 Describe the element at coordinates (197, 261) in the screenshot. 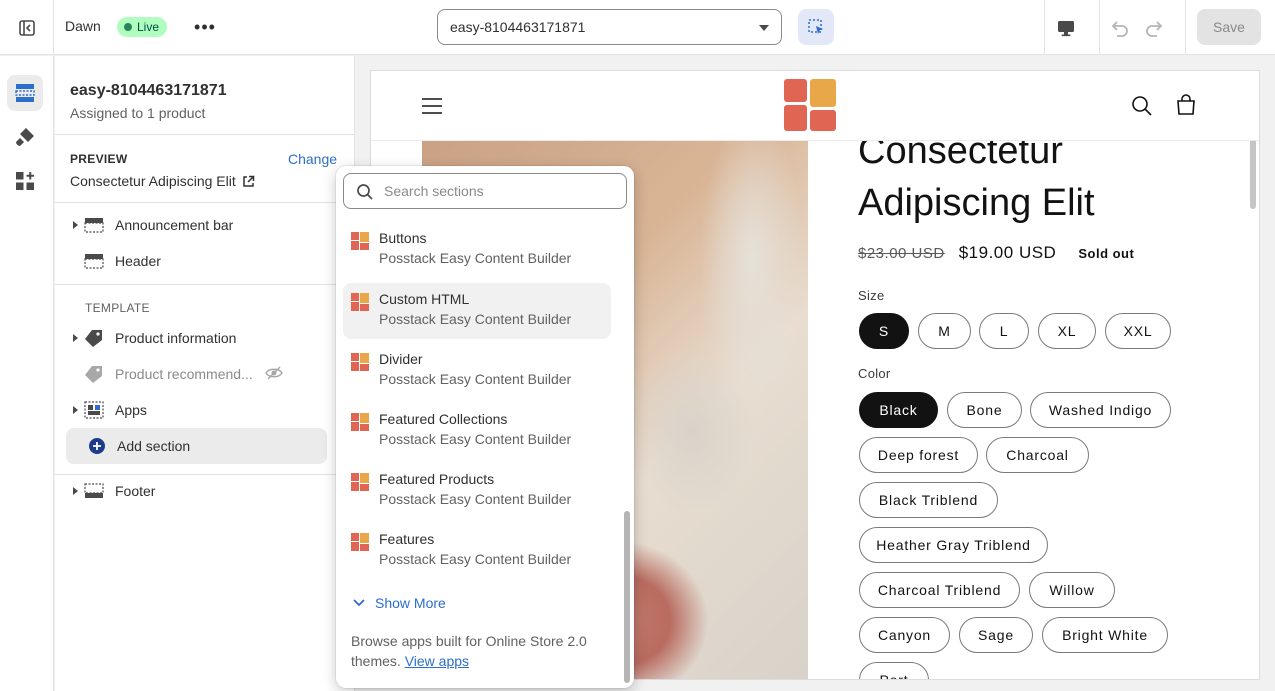

I see `section-header: Header` at that location.